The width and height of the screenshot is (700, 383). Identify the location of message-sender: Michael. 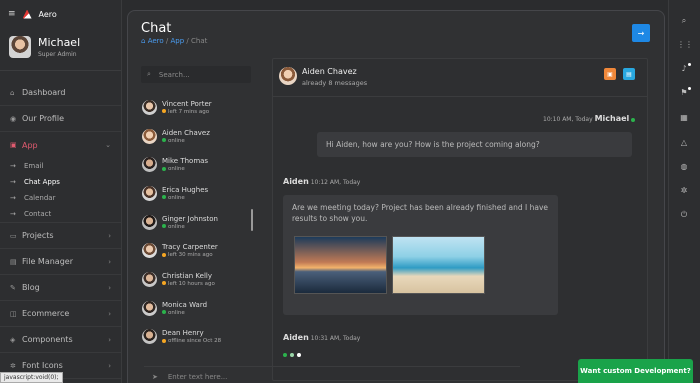
(612, 118).